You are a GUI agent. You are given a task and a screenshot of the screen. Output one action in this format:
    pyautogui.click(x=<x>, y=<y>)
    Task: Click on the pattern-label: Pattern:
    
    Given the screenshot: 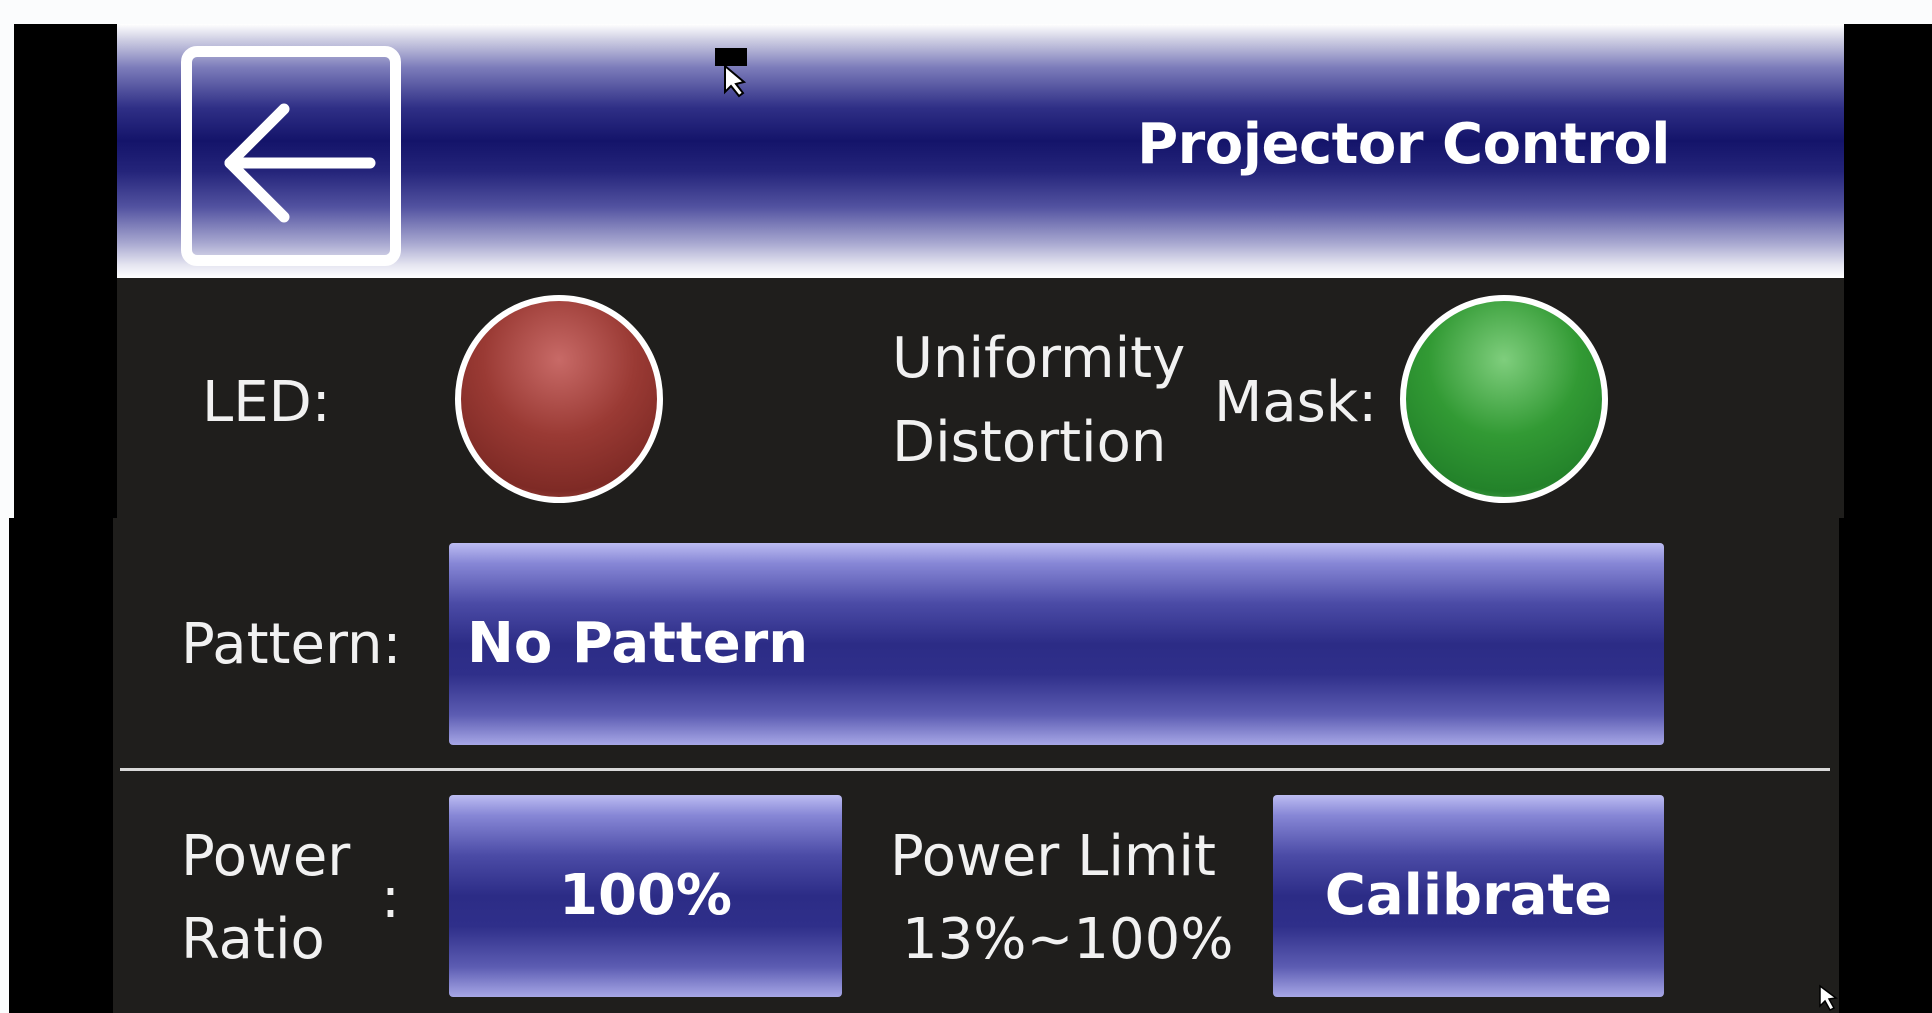 What is the action you would take?
    pyautogui.click(x=291, y=644)
    